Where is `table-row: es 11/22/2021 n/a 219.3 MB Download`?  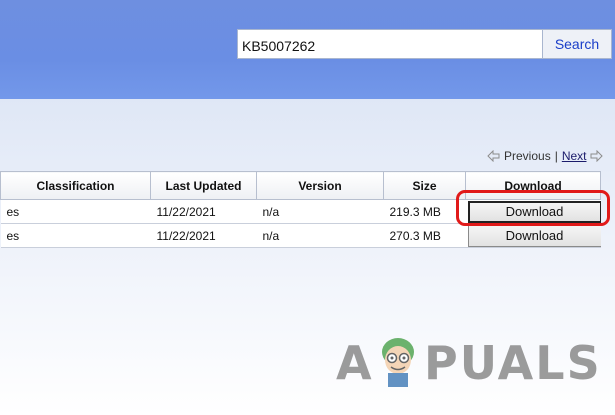
table-row: es 11/22/2021 n/a 219.3 MB Download is located at coordinates (300, 211).